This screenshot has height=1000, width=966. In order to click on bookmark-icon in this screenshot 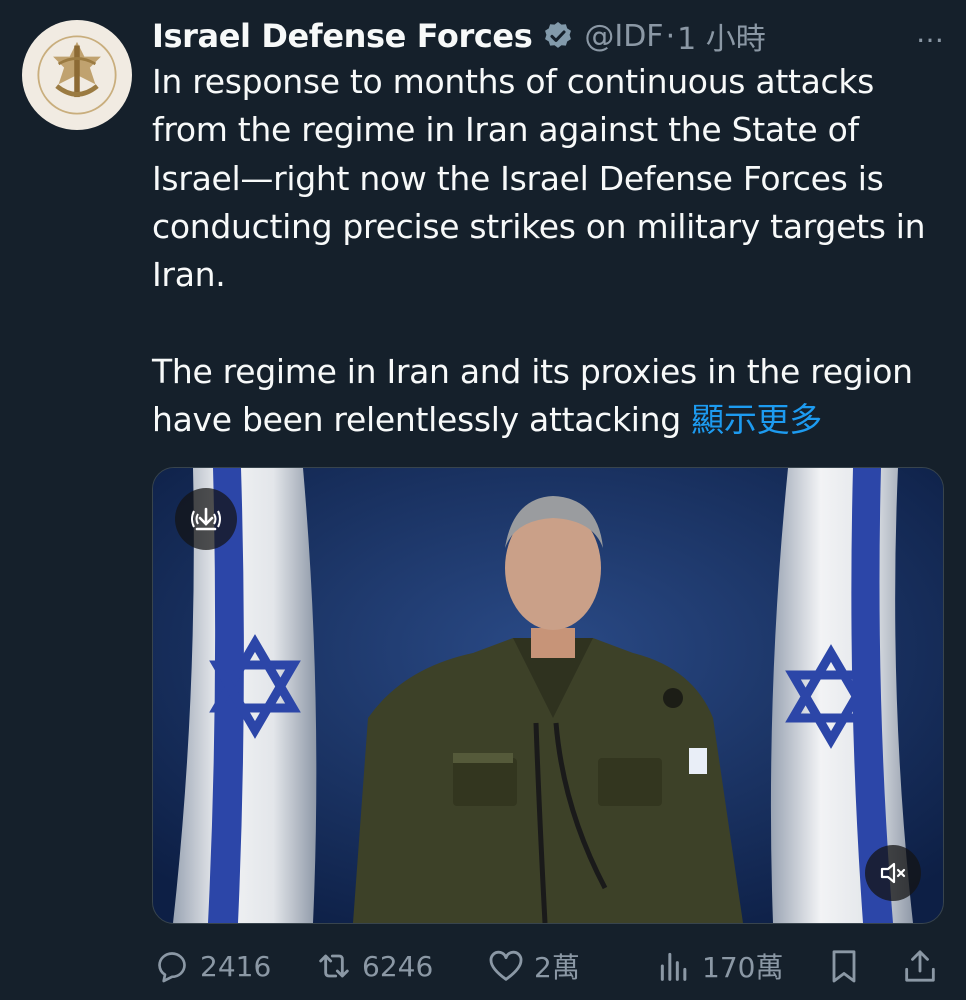, I will do `click(844, 966)`.